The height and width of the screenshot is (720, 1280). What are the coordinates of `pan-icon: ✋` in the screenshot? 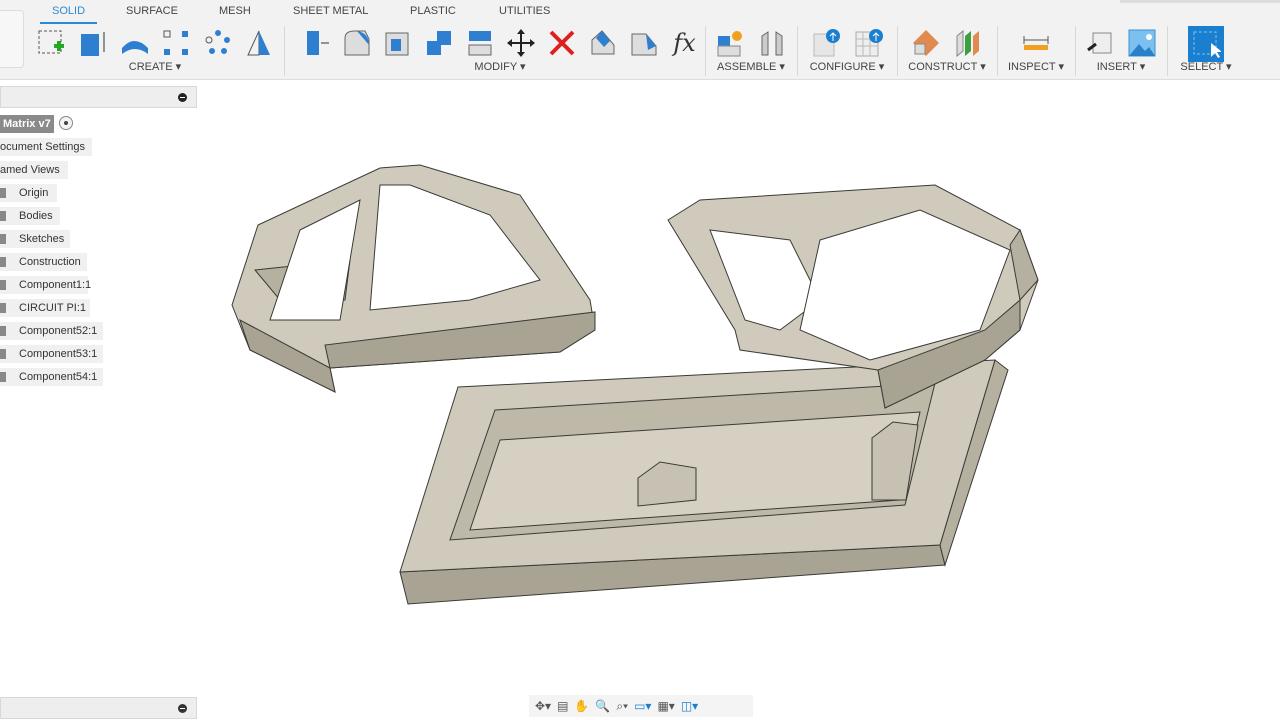 It's located at (581, 706).